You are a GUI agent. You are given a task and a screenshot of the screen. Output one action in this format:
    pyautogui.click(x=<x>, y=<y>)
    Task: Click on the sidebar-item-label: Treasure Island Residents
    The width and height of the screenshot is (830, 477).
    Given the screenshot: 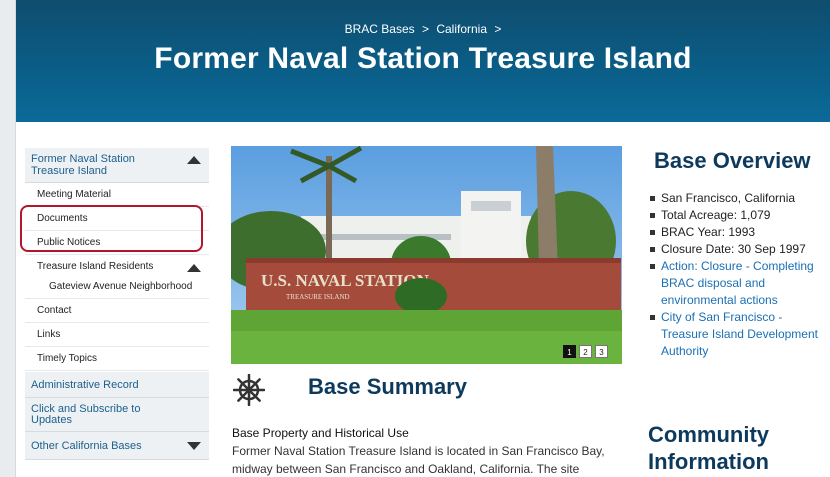 What is the action you would take?
    pyautogui.click(x=95, y=266)
    